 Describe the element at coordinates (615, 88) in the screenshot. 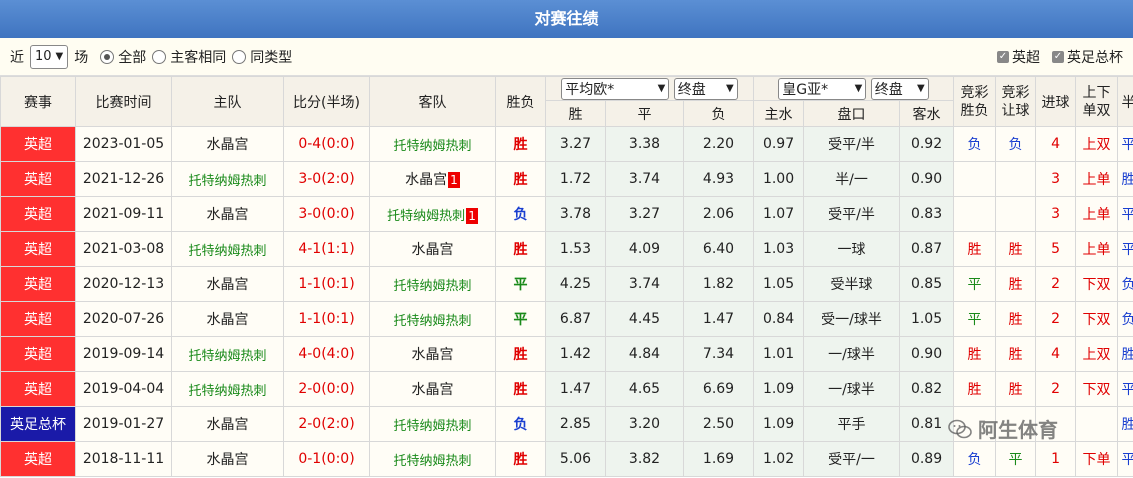

I see `eu-company-select: 平均欧* ▼` at that location.